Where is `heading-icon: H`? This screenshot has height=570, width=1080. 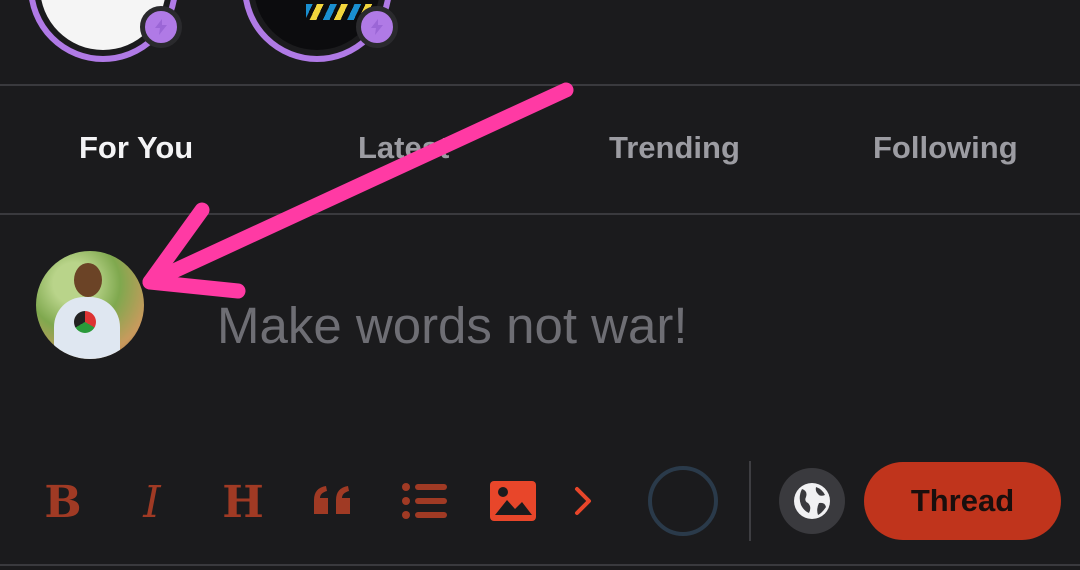 heading-icon: H is located at coordinates (243, 501).